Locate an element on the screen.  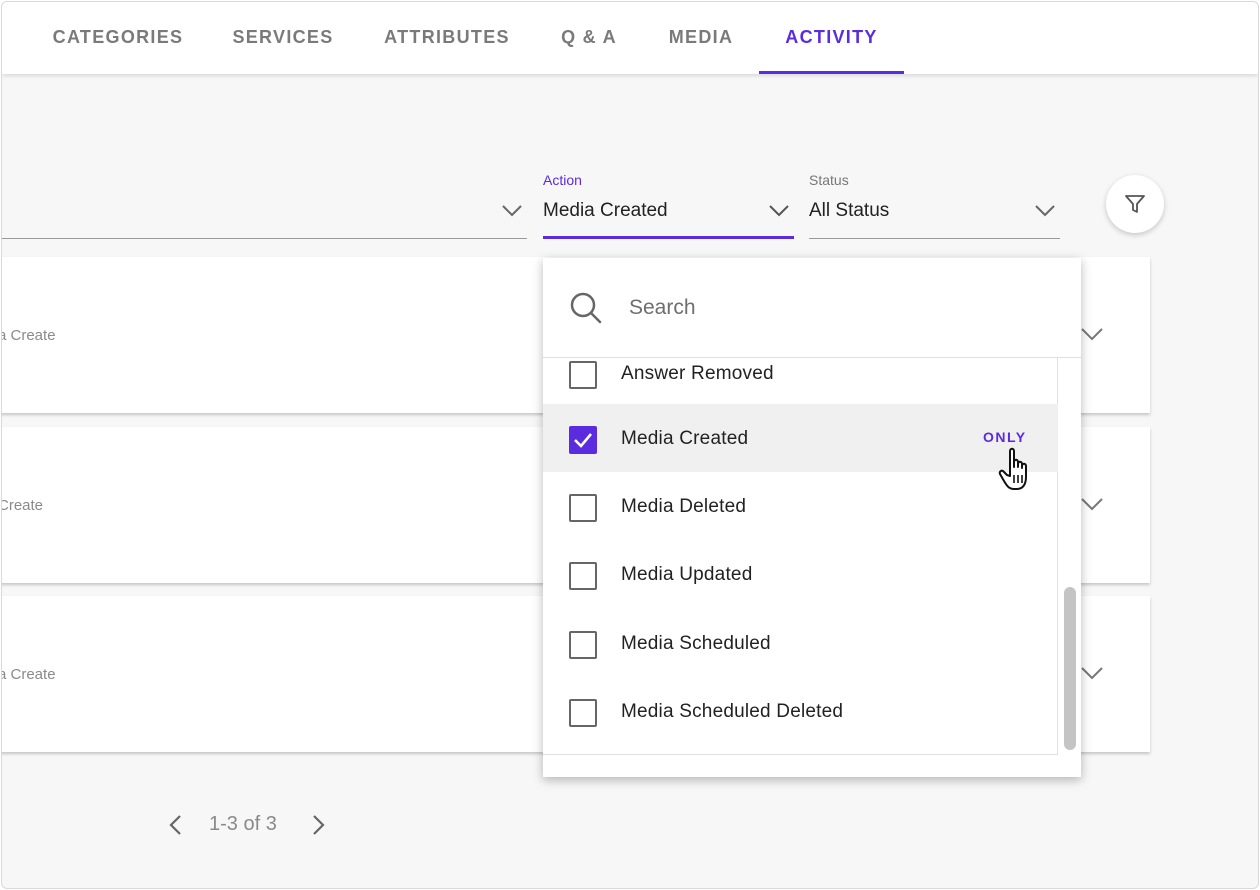
checkbox-checked is located at coordinates (583, 440).